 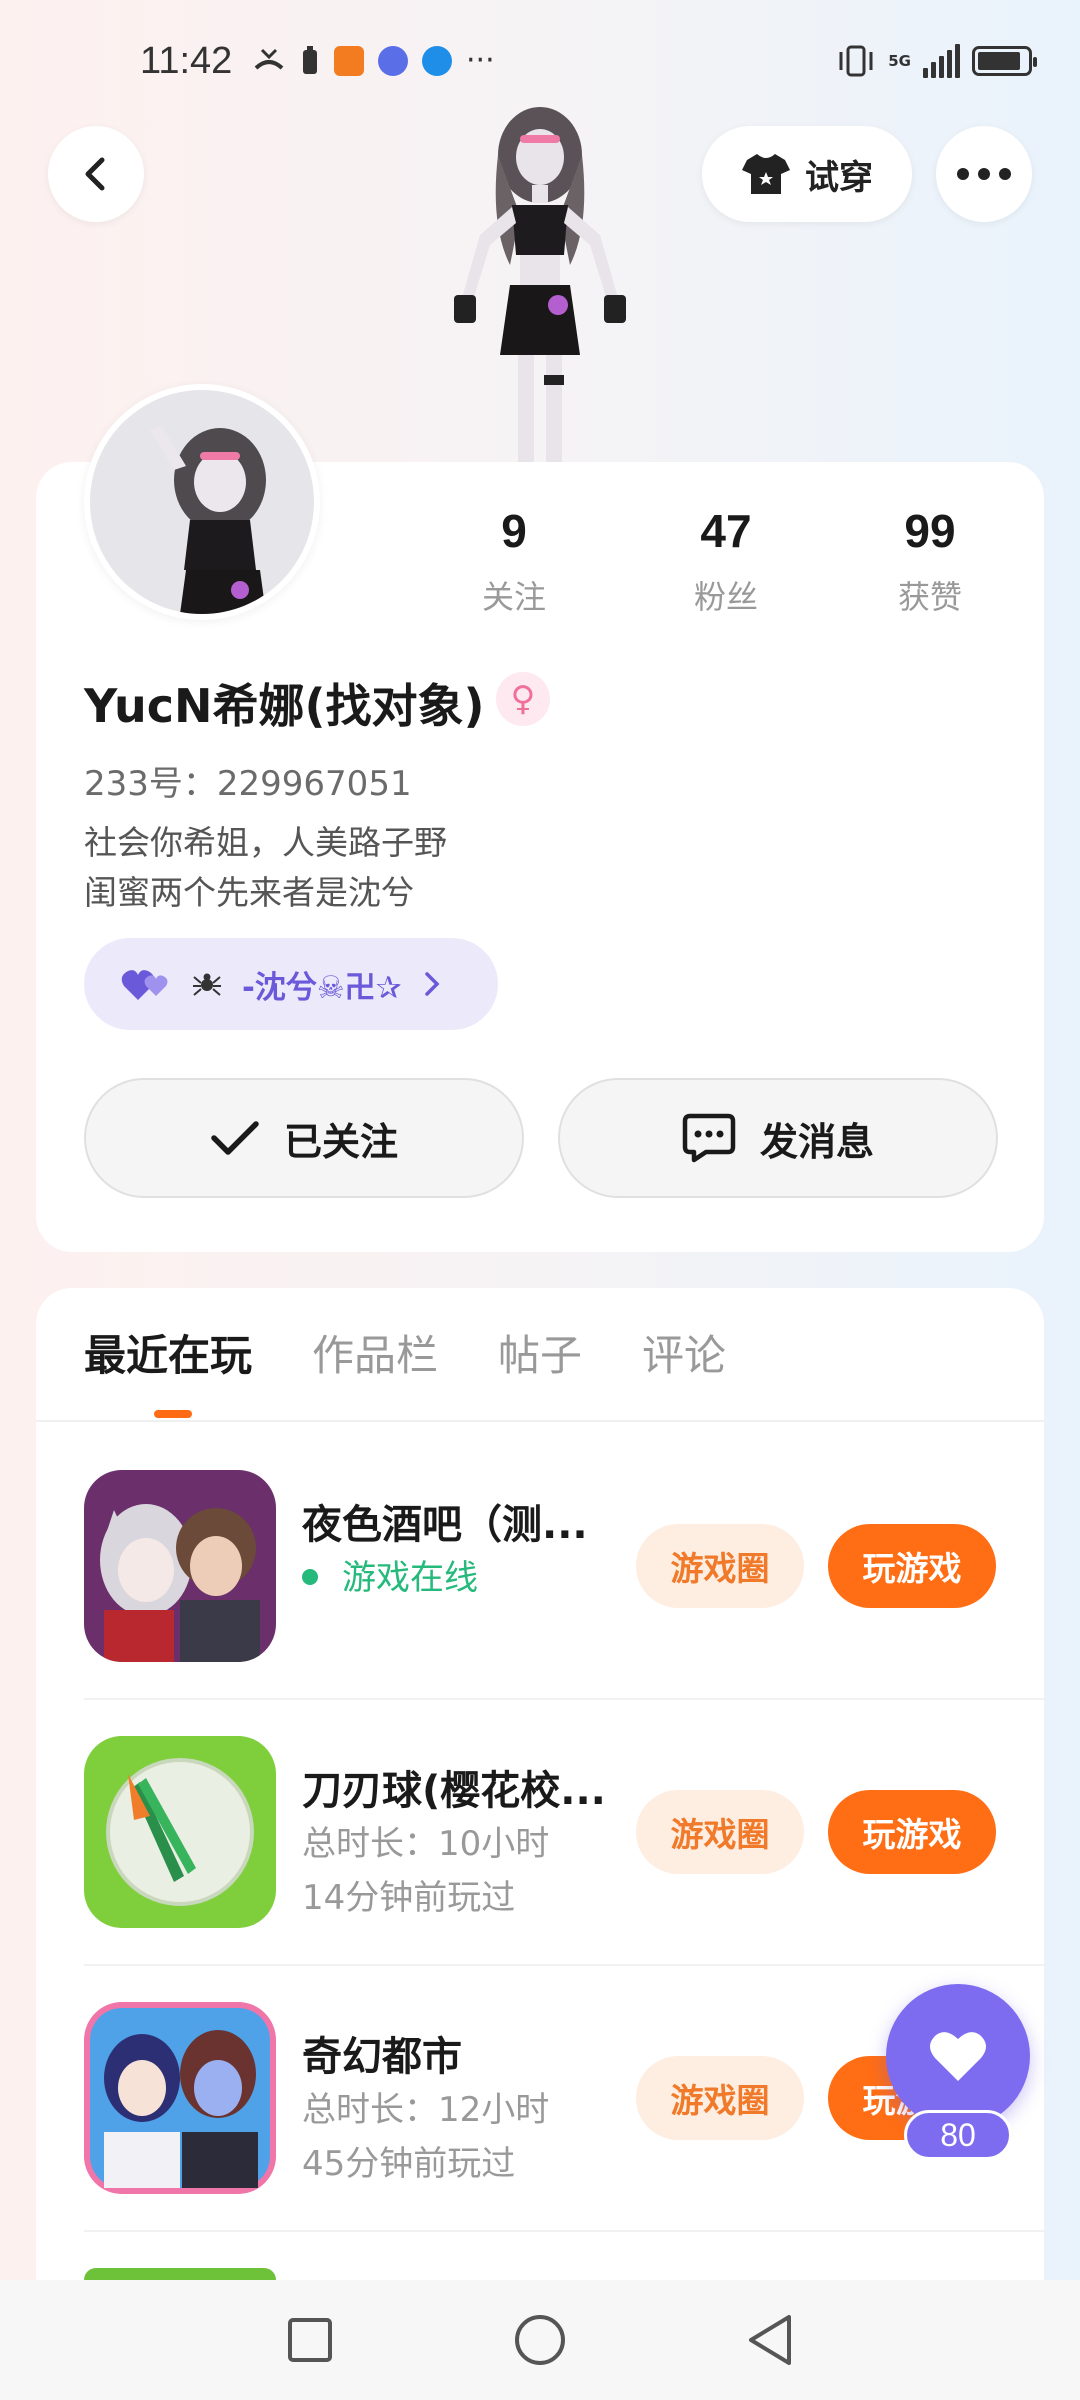 I want to click on game-row: 刀刃球(樱花校... 总时长：10小时 14分钟前玩过 游戏圈 玩游戏, so click(x=564, y=1832).